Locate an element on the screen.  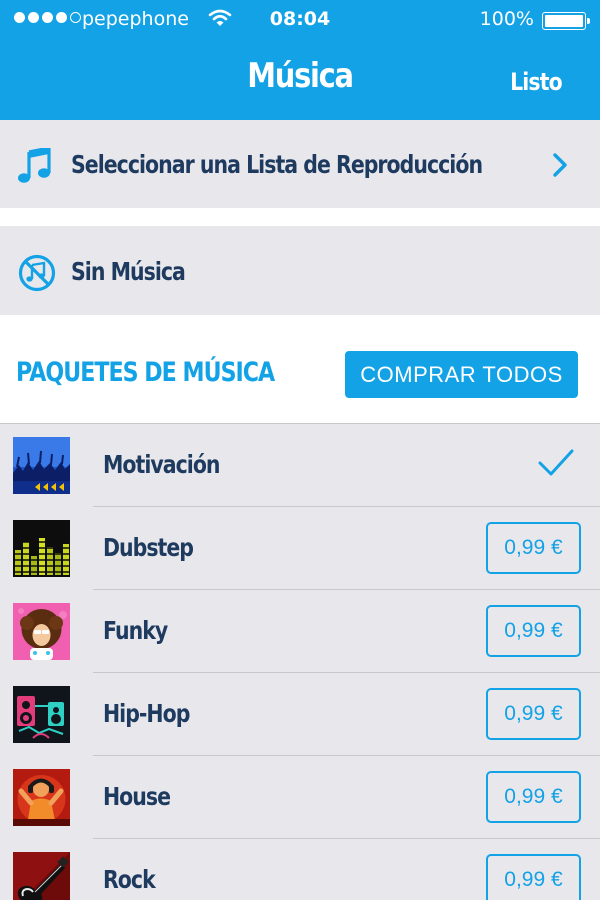
status-bar: pepephone 08:04 100% is located at coordinates (300, 20).